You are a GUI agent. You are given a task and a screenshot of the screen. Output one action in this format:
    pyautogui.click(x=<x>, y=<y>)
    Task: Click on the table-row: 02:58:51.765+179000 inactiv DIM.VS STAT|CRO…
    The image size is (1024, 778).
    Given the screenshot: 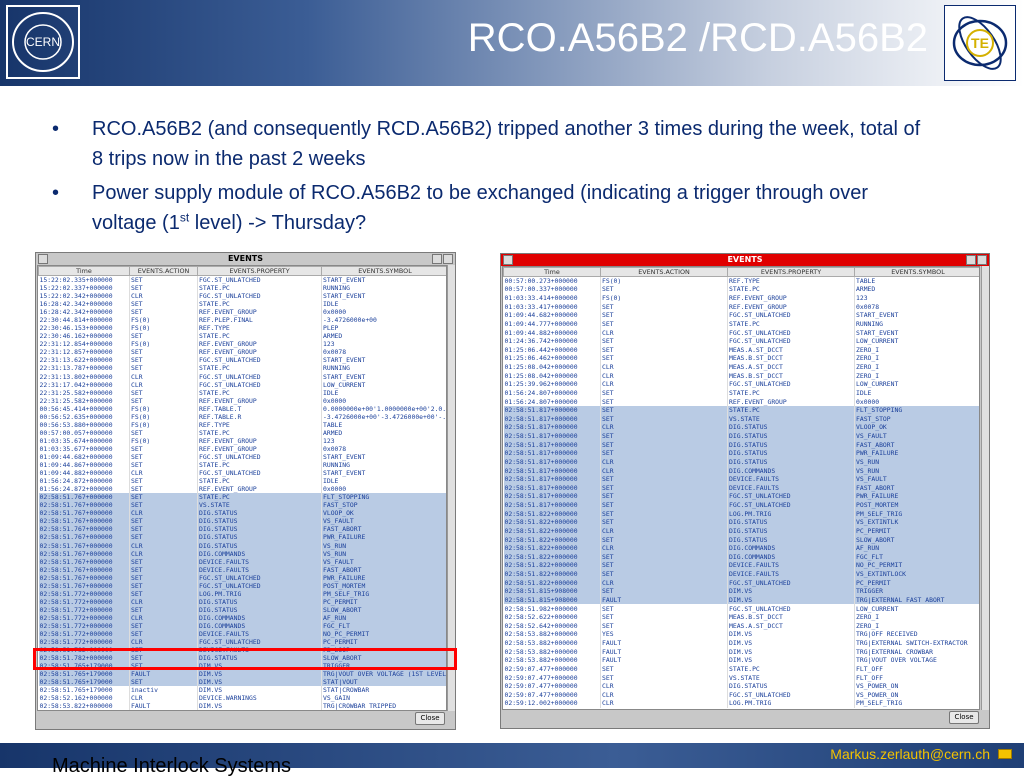 What is the action you would take?
    pyautogui.click(x=242, y=690)
    